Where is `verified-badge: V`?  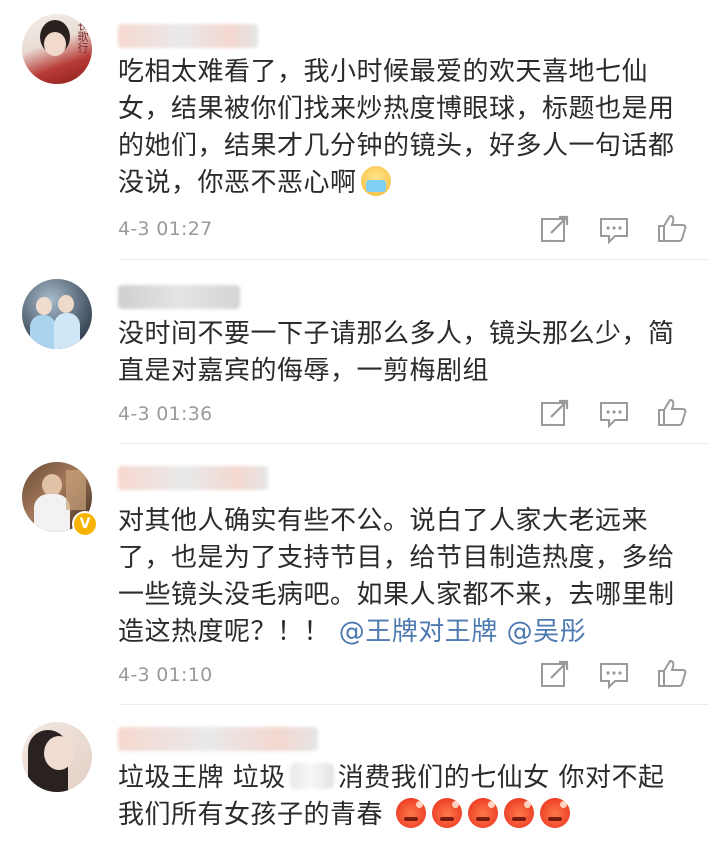 verified-badge: V is located at coordinates (85, 524).